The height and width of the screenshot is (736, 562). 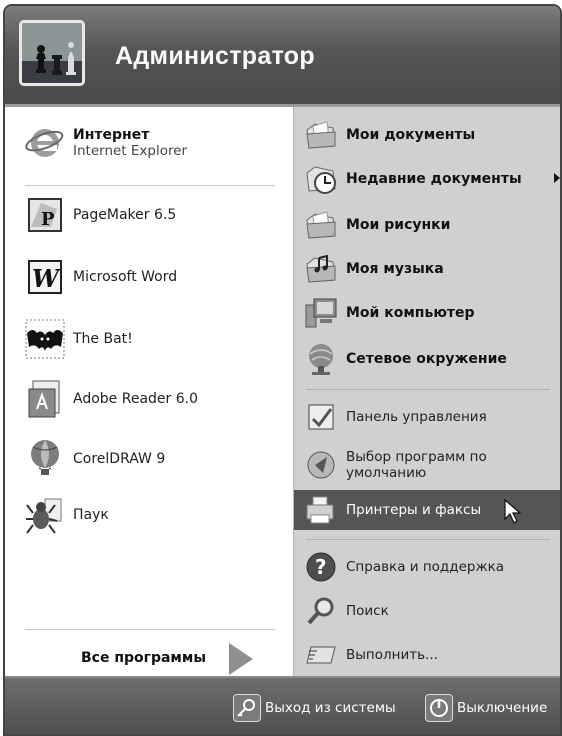 What do you see at coordinates (321, 417) in the screenshot?
I see `control-panel-icon` at bounding box center [321, 417].